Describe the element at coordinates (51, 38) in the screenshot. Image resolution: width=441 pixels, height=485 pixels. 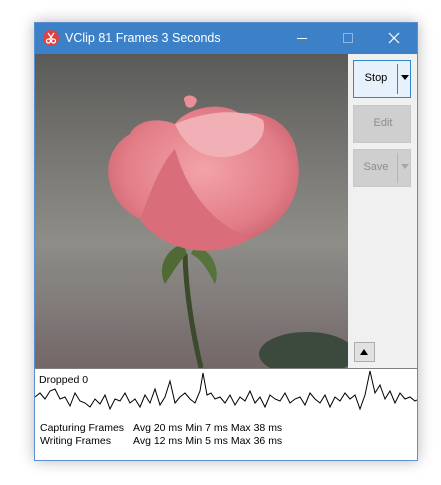
I see `scissors-app-icon` at that location.